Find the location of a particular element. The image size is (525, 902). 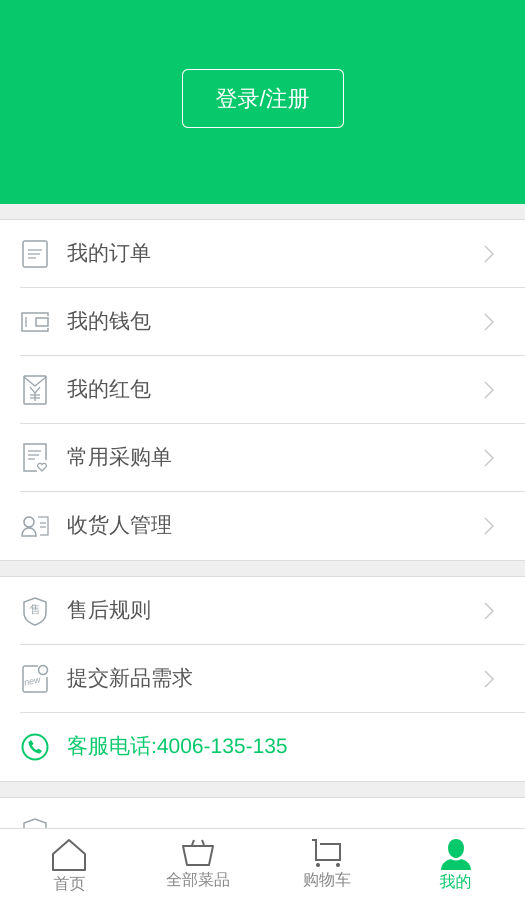

home-icon is located at coordinates (69, 855).